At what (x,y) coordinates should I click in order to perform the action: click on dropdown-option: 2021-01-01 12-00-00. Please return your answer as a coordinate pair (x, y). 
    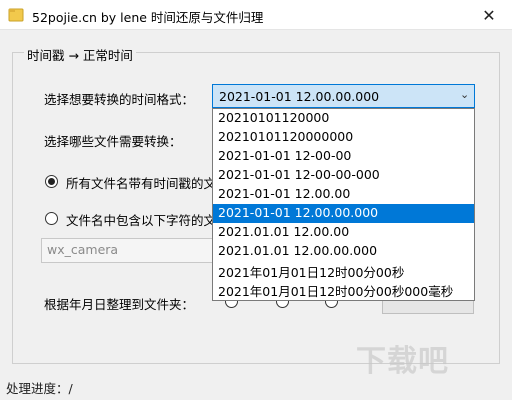
    Looking at the image, I should click on (343, 156).